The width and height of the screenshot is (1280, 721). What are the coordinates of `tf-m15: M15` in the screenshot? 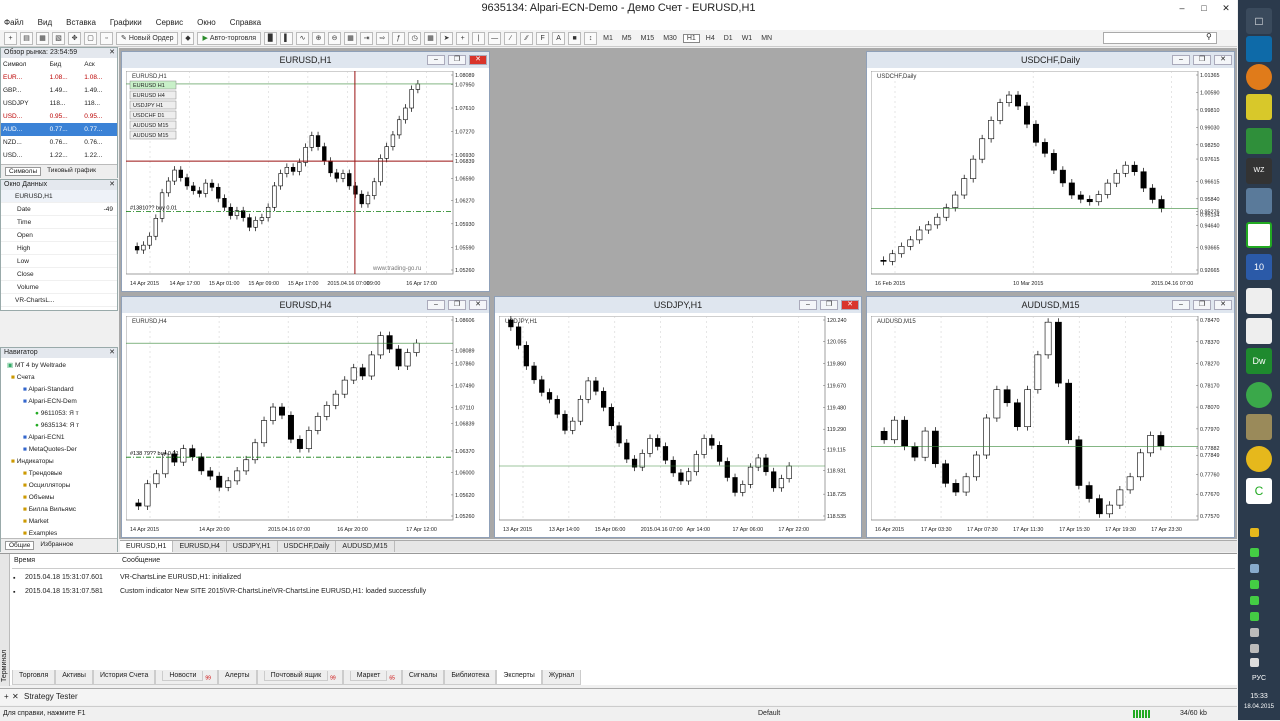 It's located at (648, 38).